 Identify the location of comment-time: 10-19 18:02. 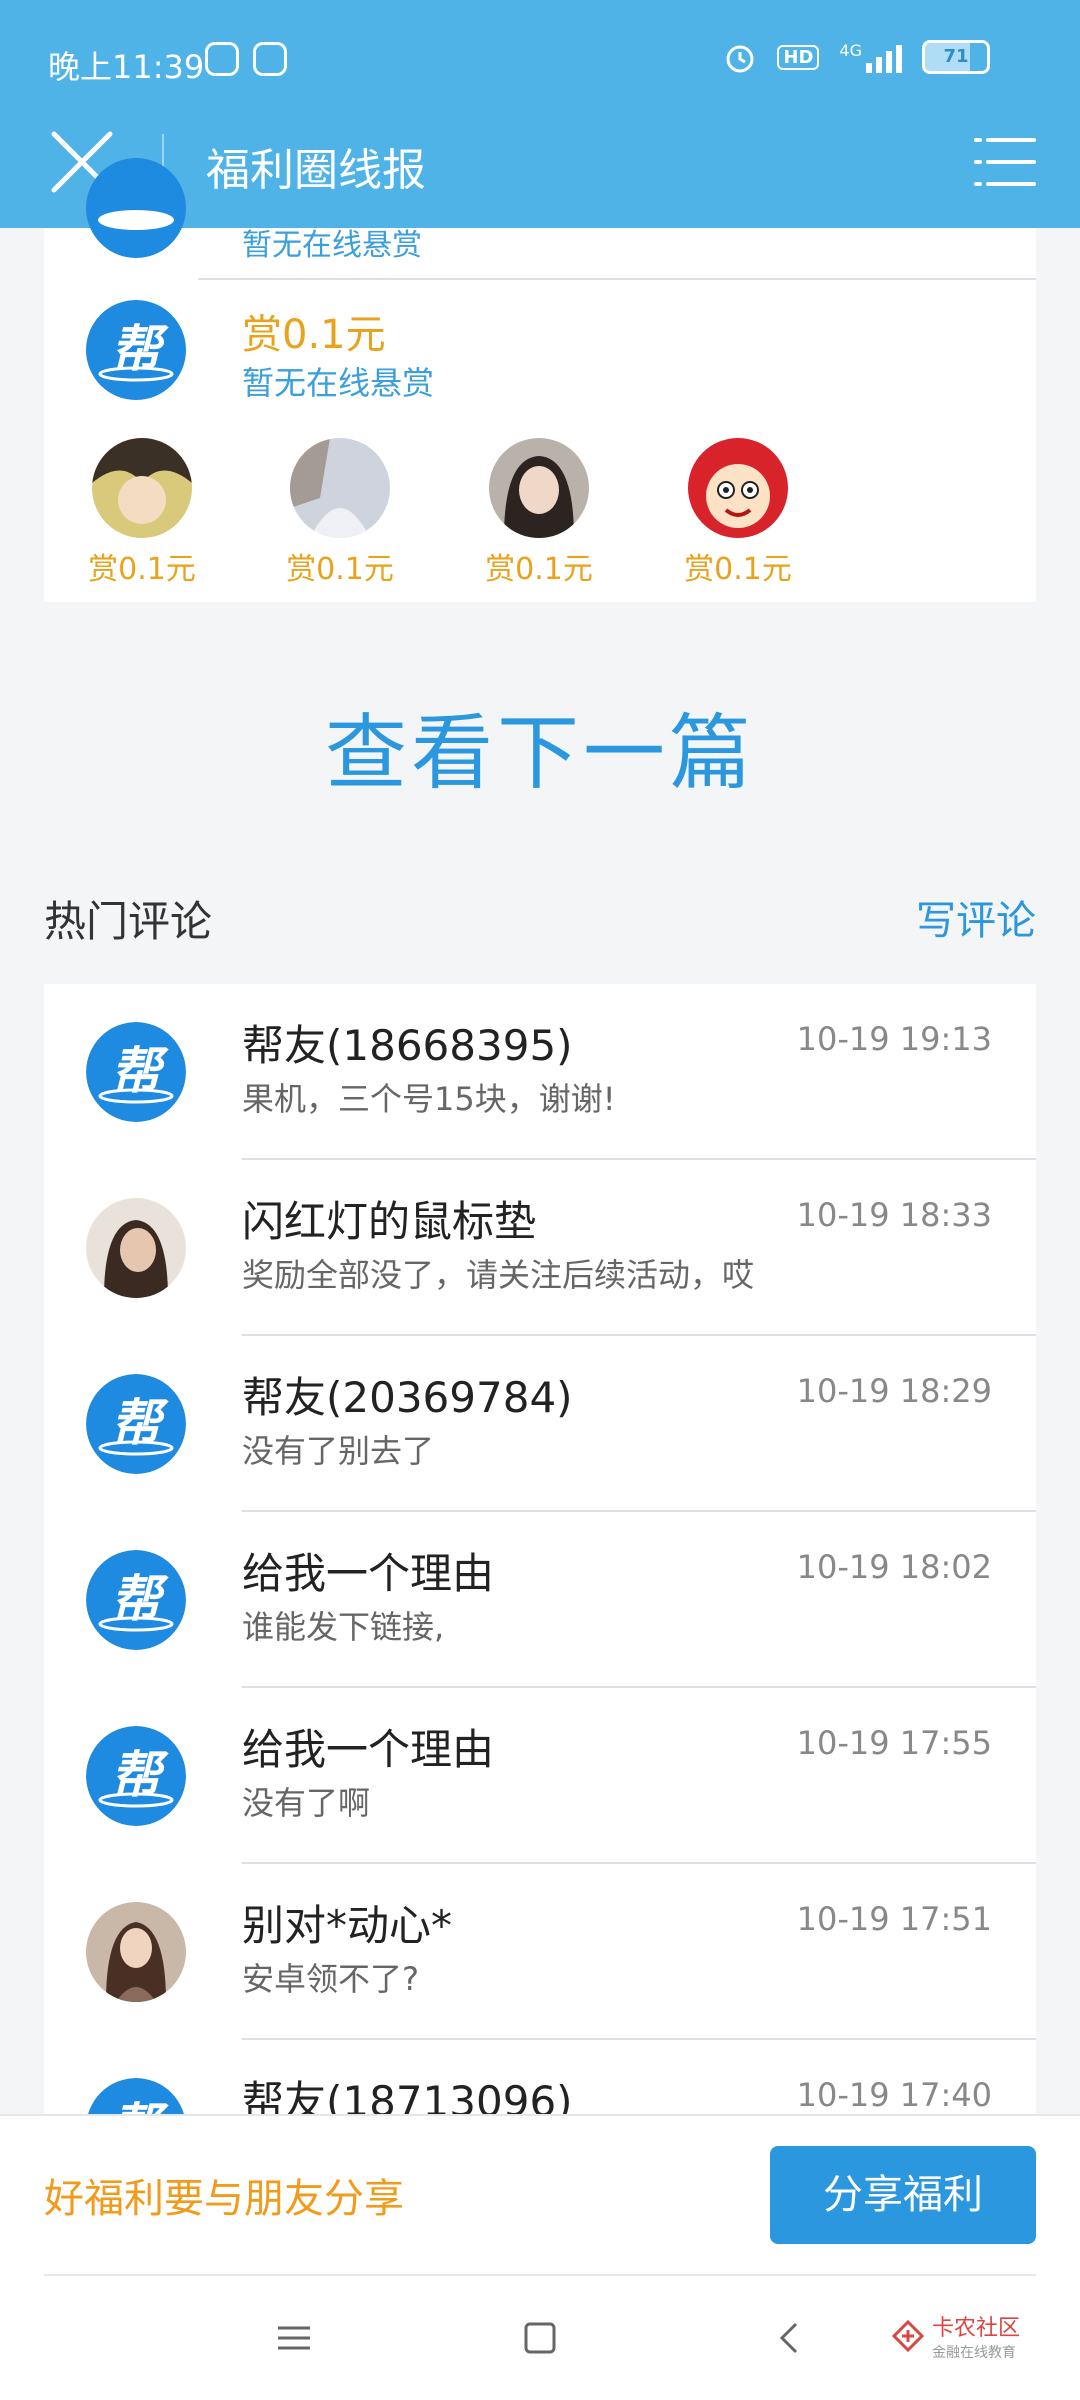
(894, 1567).